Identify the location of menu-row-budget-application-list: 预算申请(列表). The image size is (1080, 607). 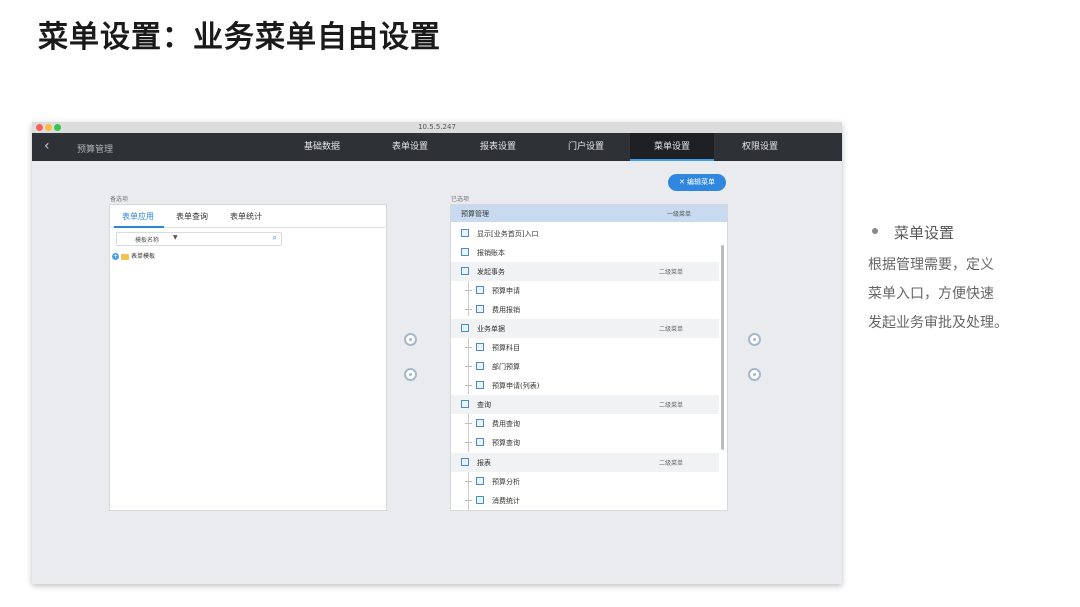
(585, 385).